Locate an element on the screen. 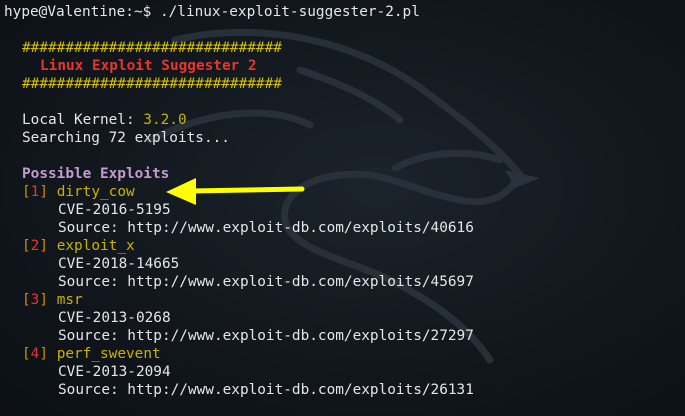  exploit-cve: CVE-2018-14665 is located at coordinates (119, 264).